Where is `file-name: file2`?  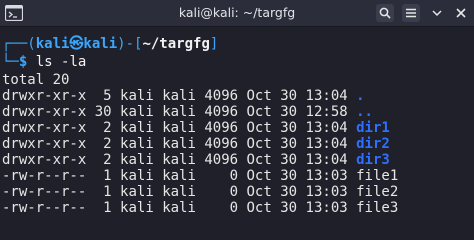
file-name: file2 is located at coordinates (377, 192).